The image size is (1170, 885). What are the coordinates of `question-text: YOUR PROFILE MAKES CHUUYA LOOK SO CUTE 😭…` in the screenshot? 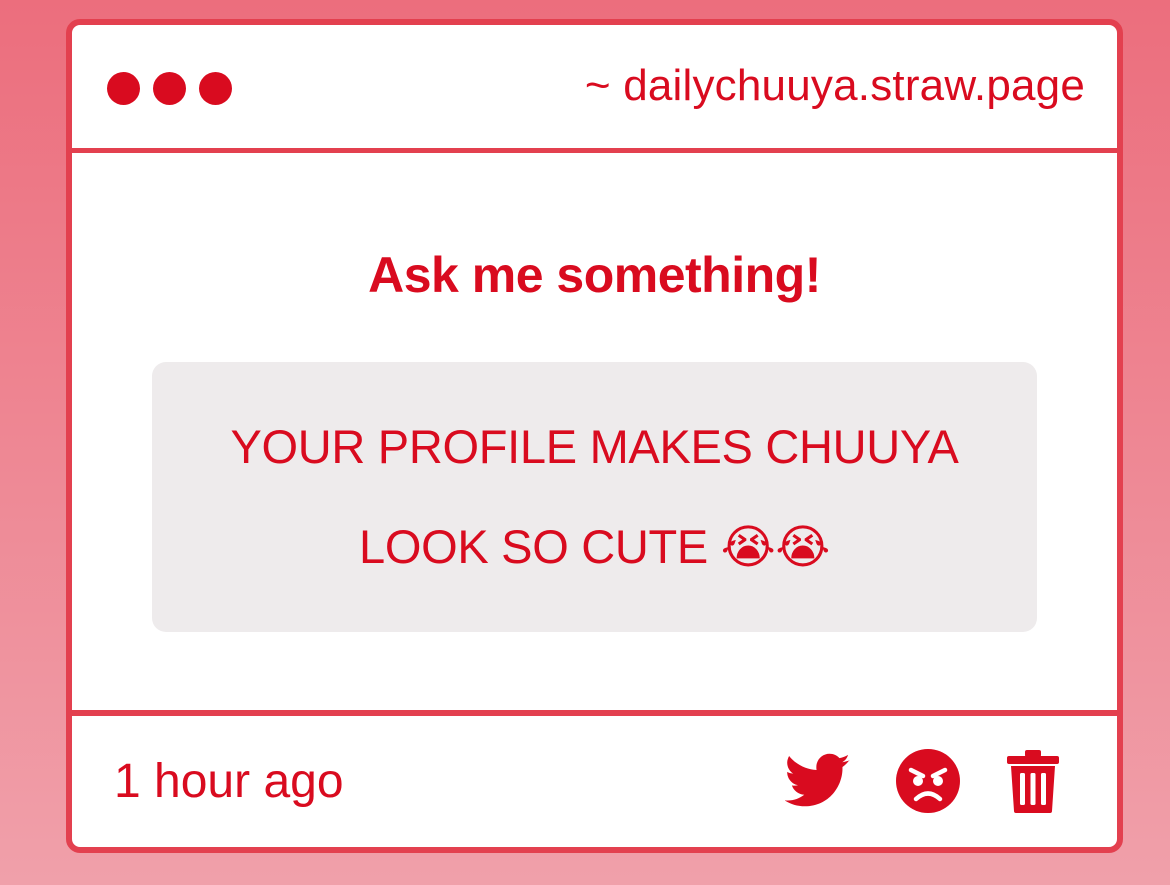 It's located at (594, 496).